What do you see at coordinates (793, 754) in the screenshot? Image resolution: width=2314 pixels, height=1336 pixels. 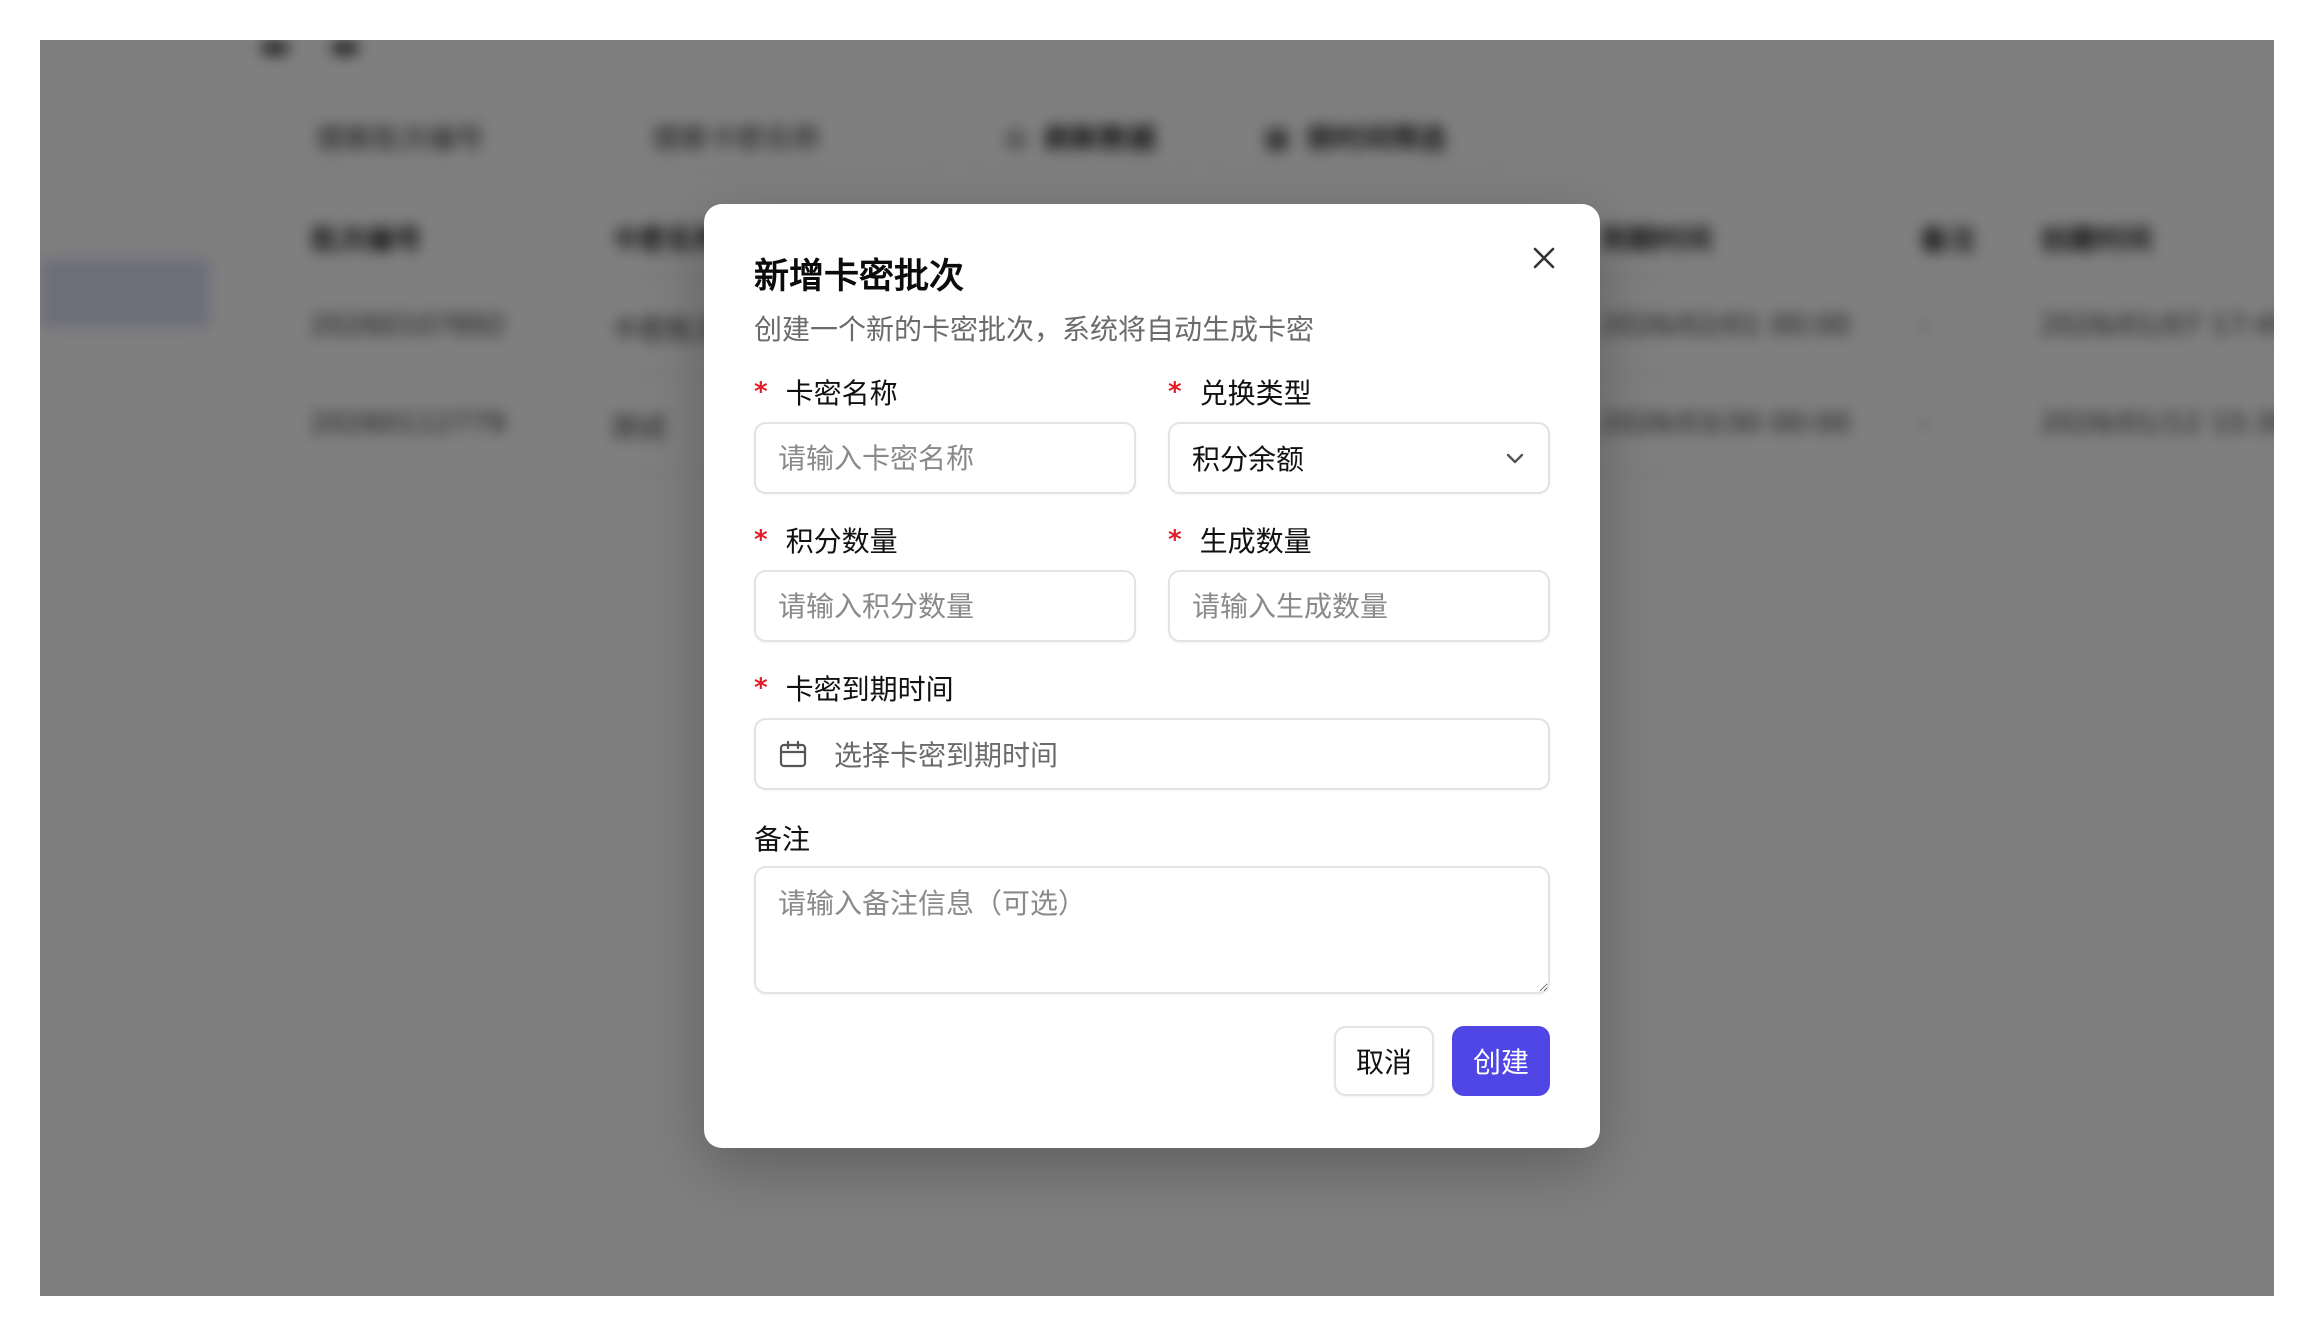 I see `calendar-icon` at bounding box center [793, 754].